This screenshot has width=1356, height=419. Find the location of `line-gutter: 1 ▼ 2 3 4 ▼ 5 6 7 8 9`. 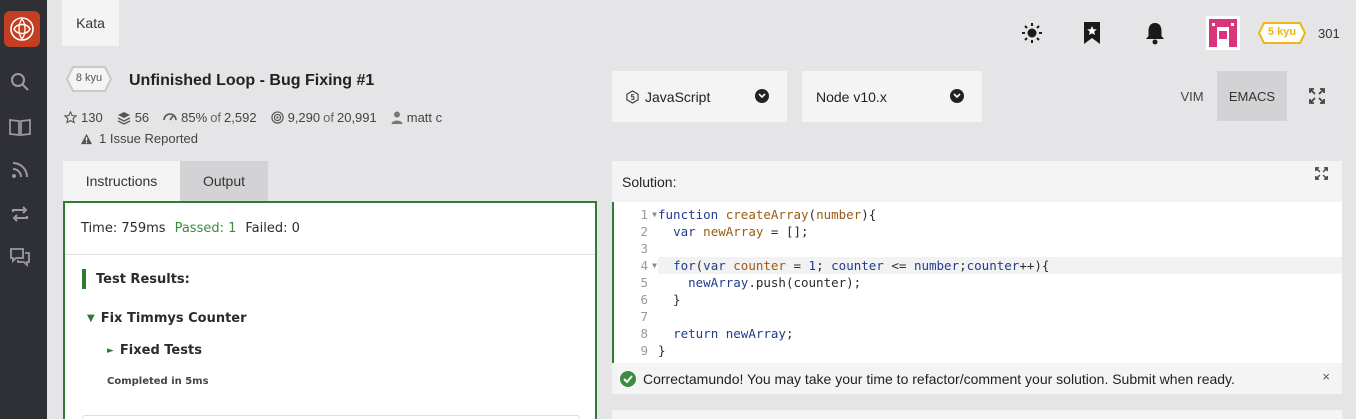

line-gutter: 1 ▼ 2 3 4 ▼ 5 6 7 8 9 is located at coordinates (635, 282).